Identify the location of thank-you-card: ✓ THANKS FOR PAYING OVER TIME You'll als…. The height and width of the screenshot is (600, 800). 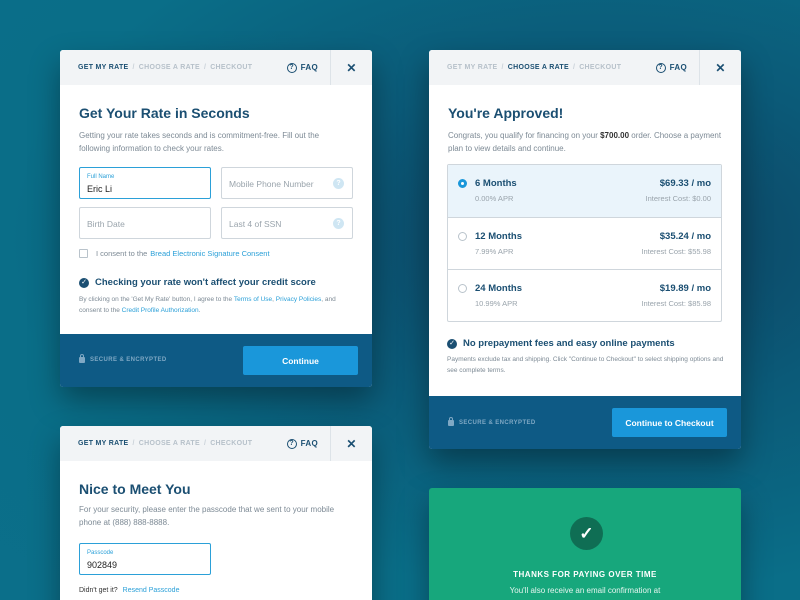
(585, 544).